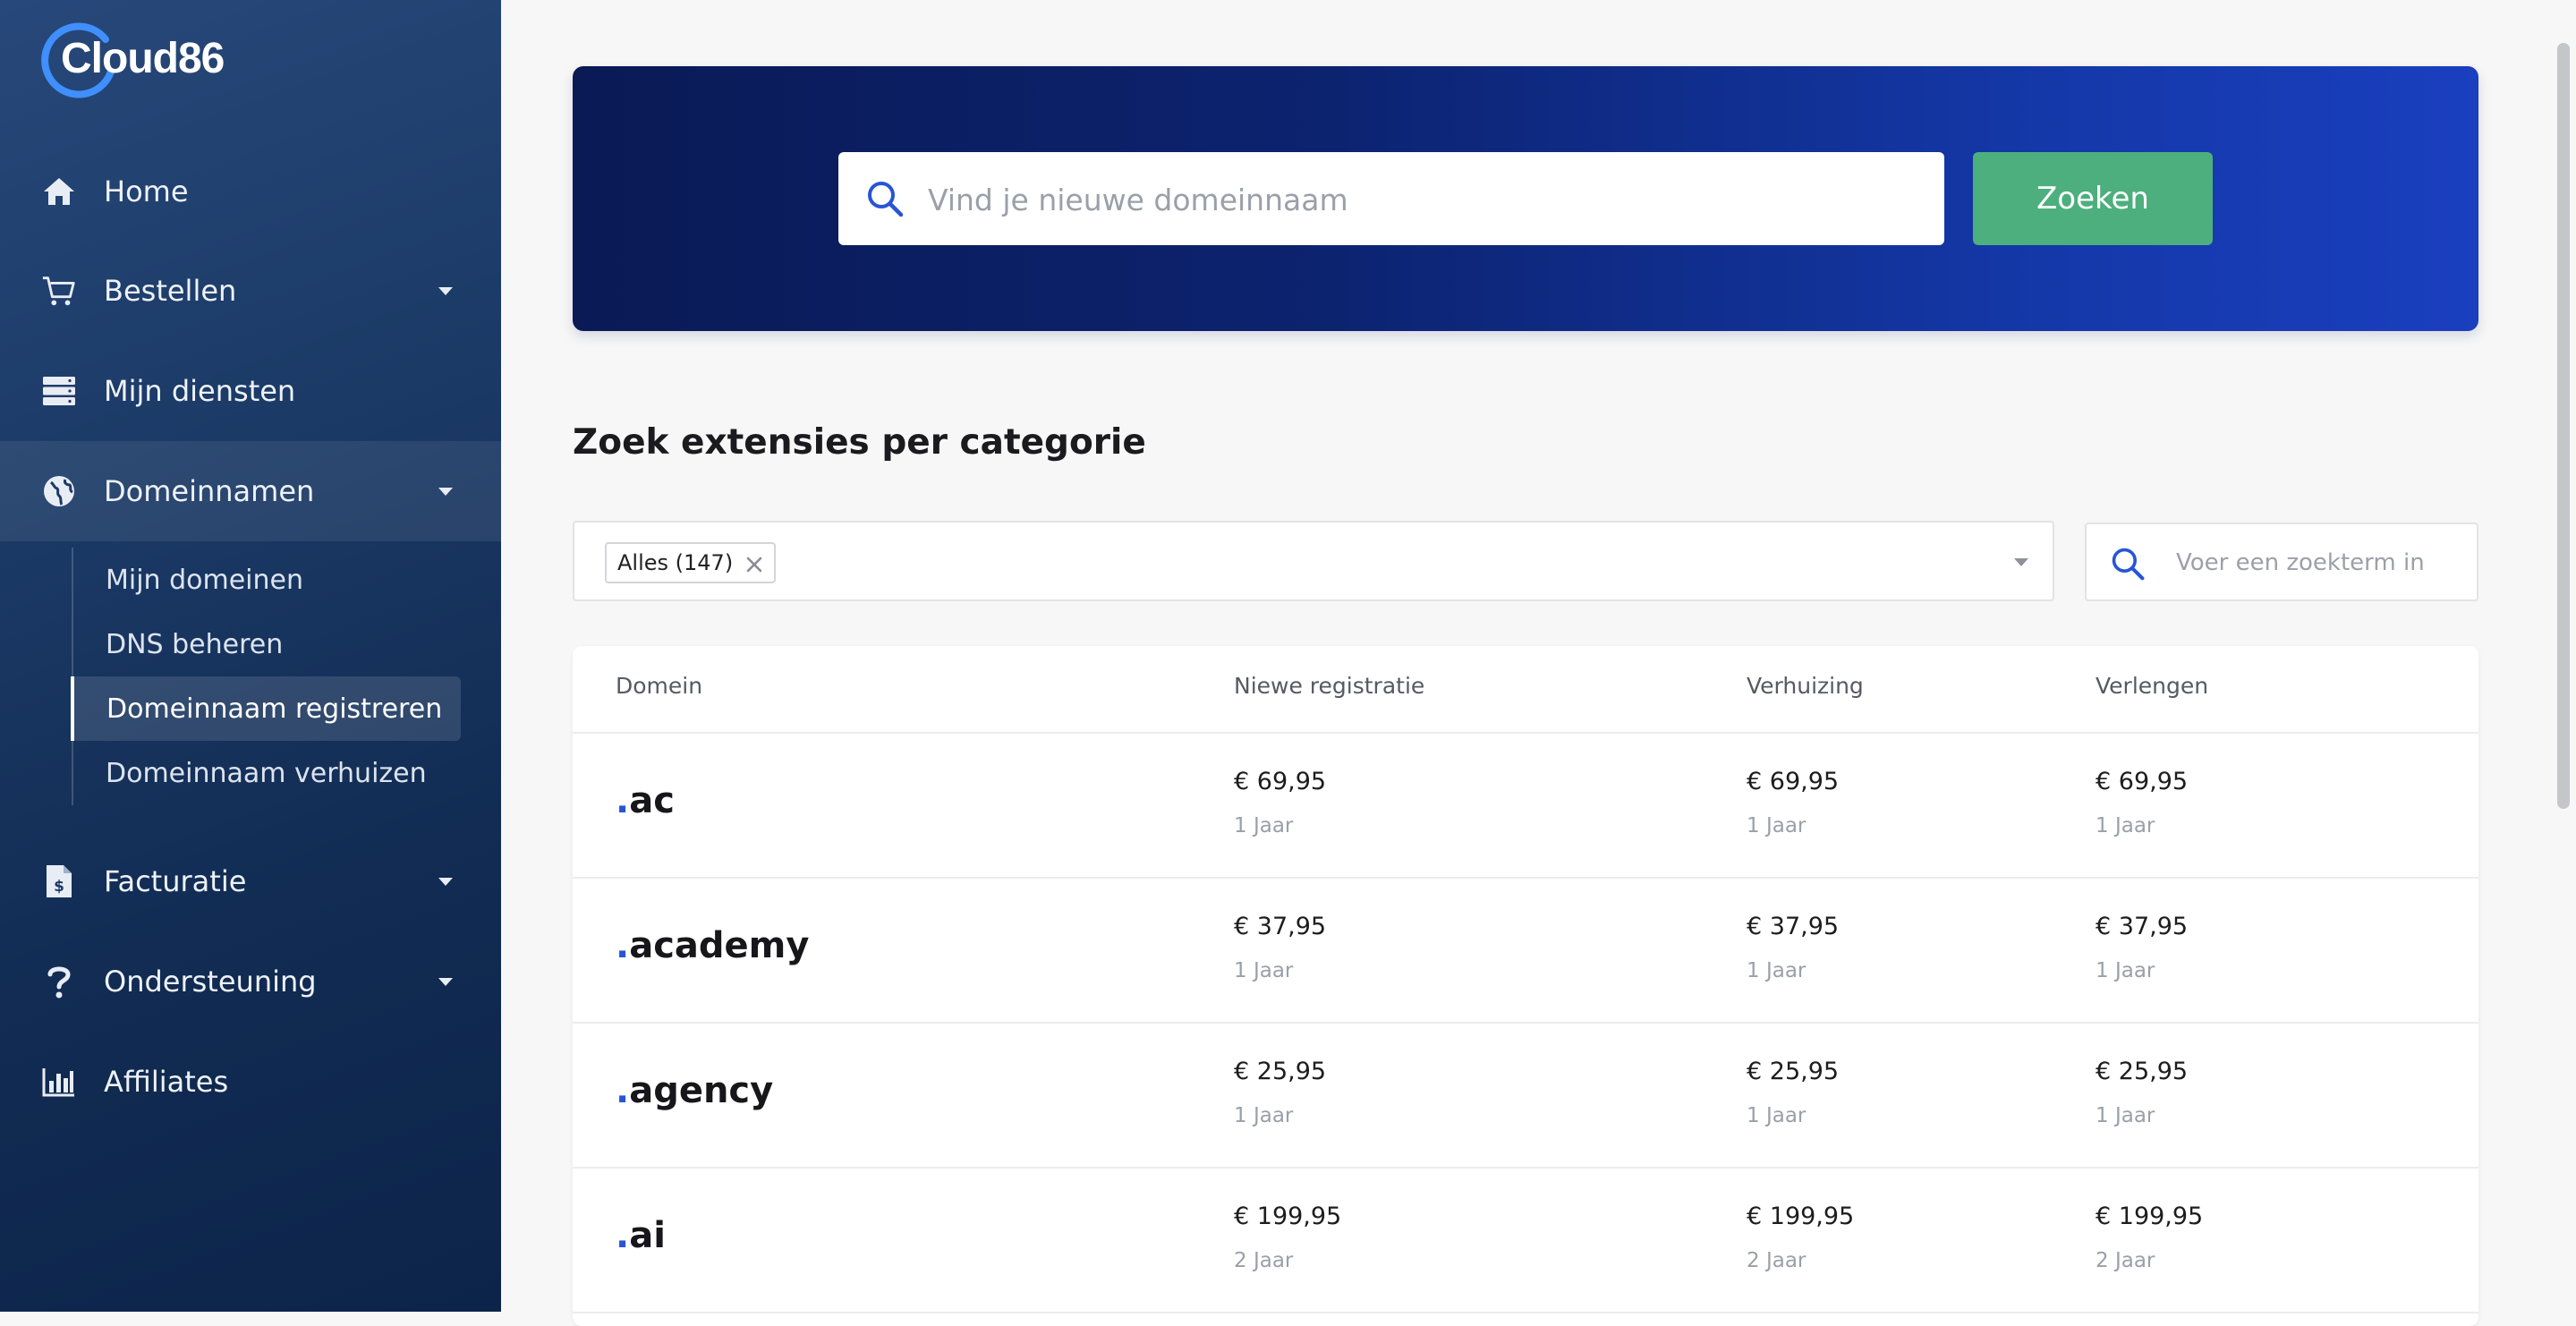 The width and height of the screenshot is (2576, 1326). Describe the element at coordinates (2125, 1260) in the screenshot. I see `period-renewal: 2 Jaar` at that location.